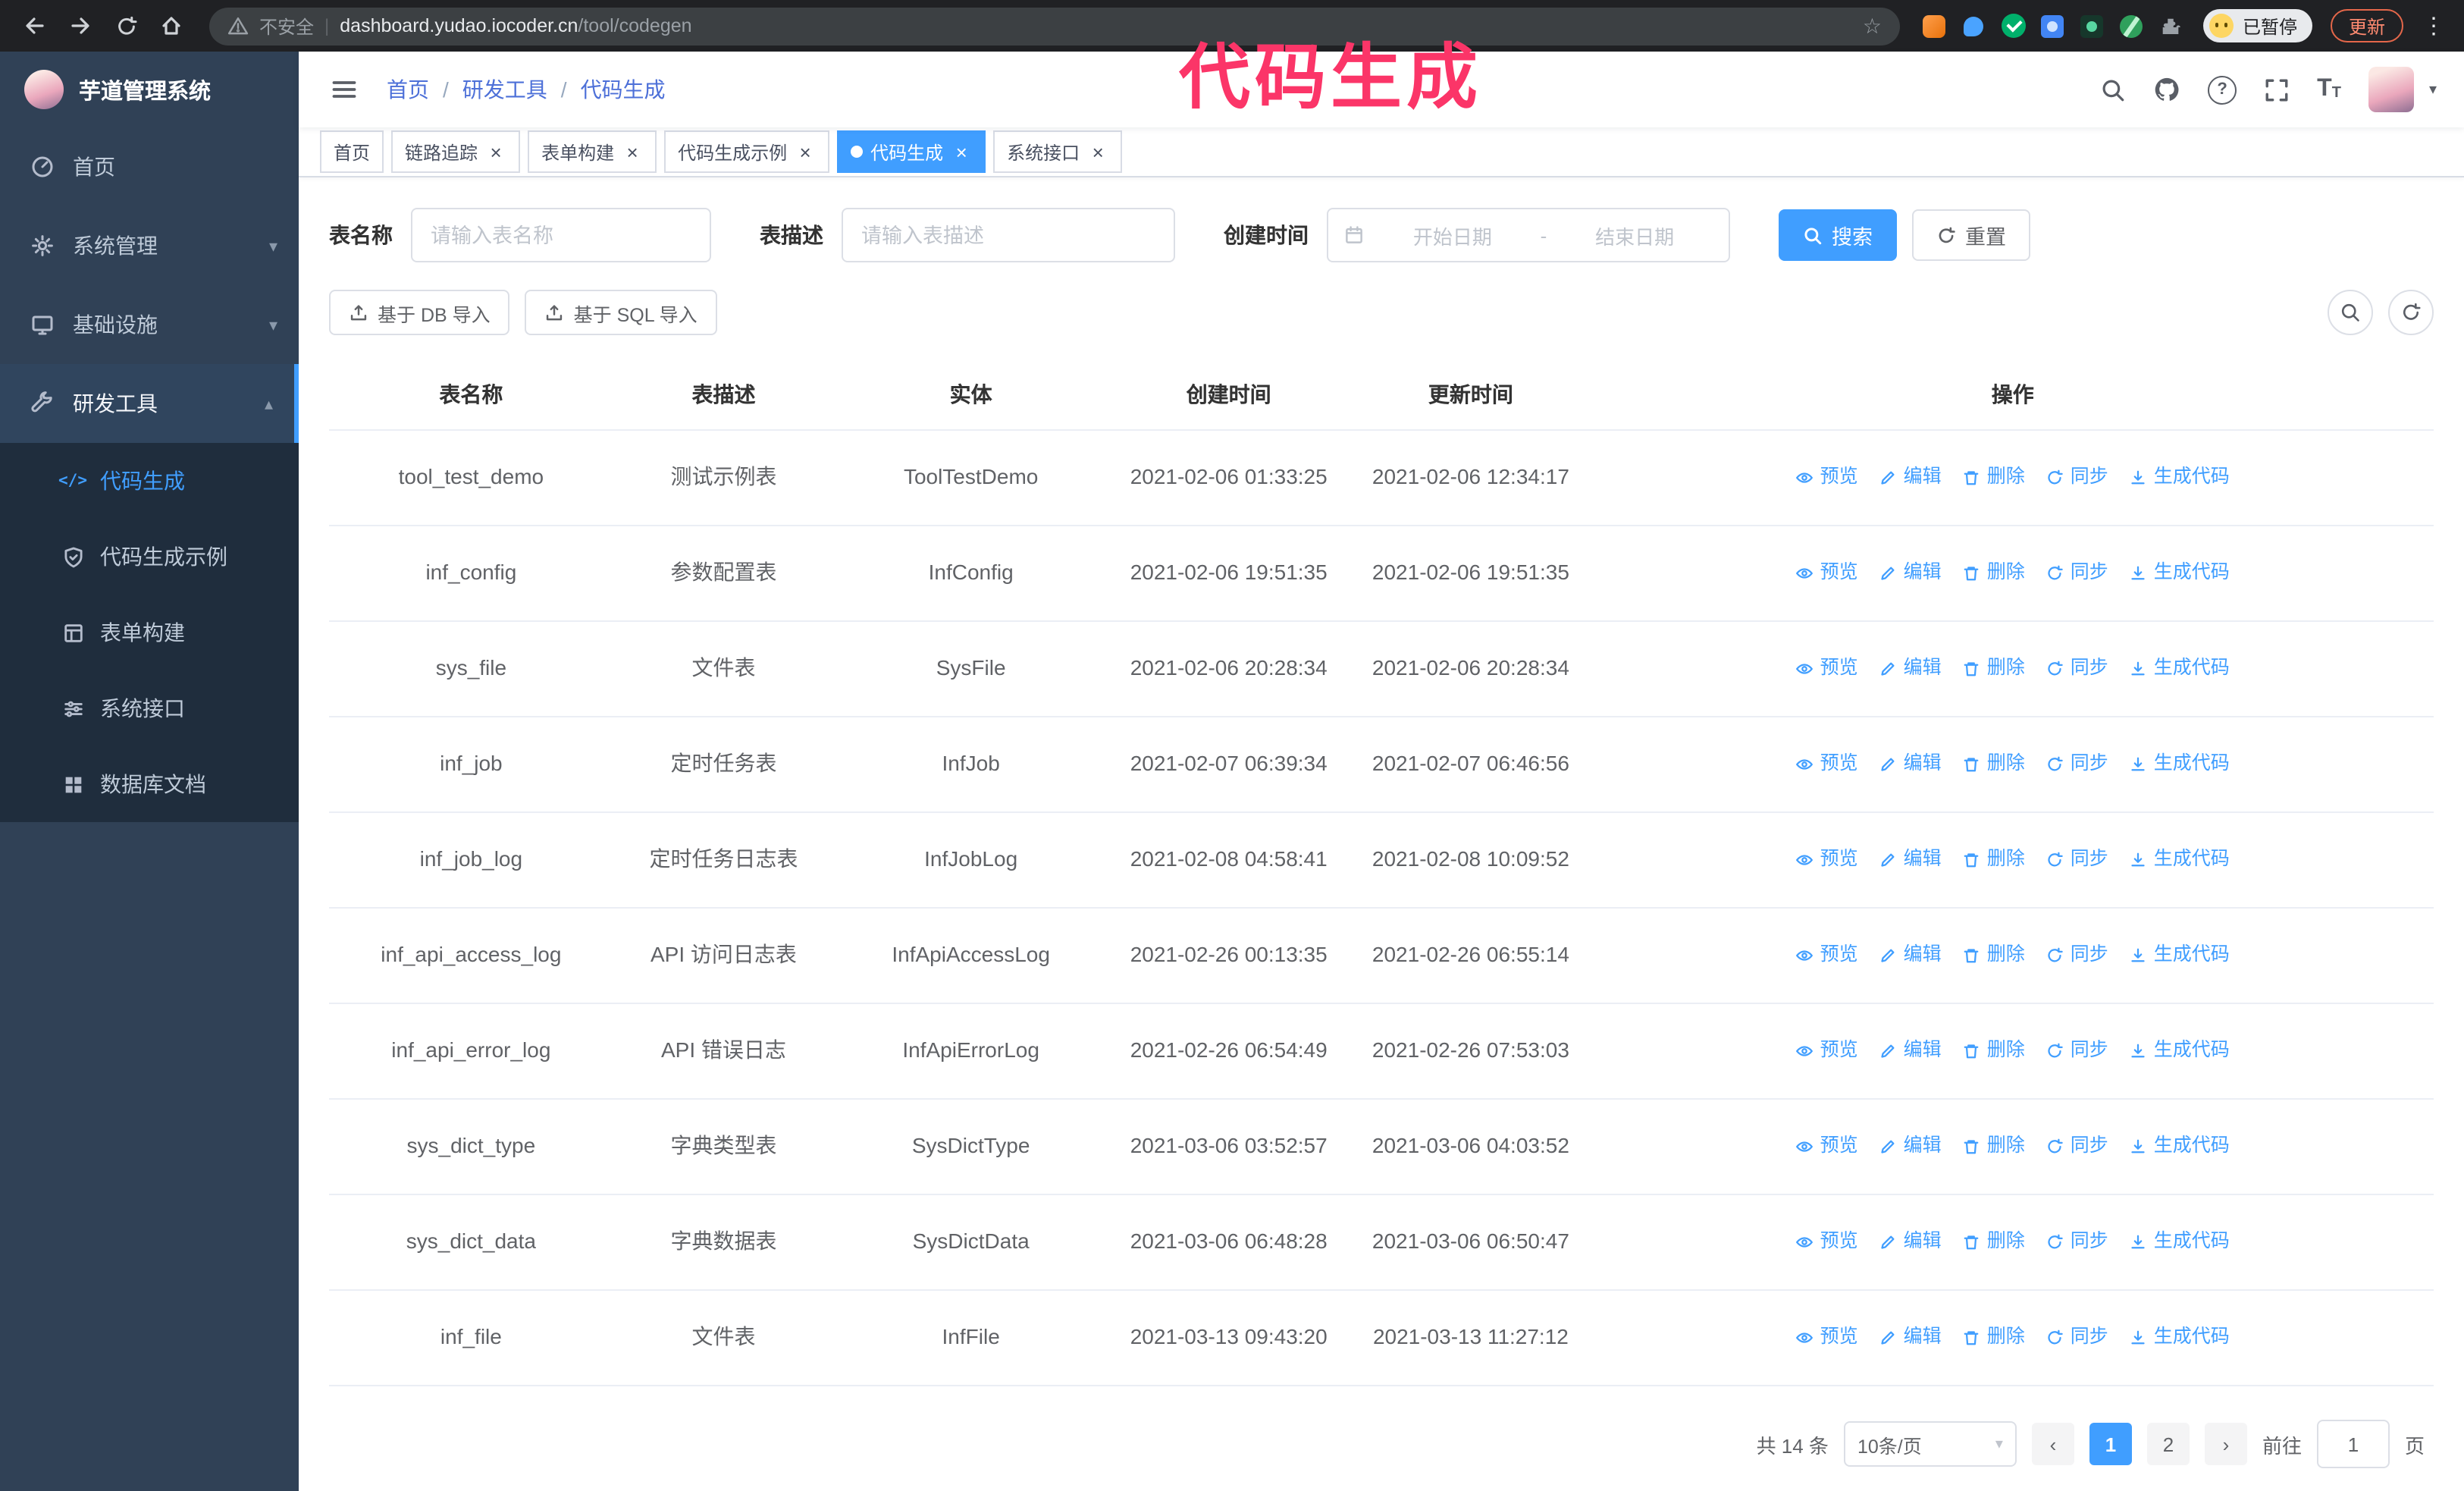  What do you see at coordinates (505, 89) in the screenshot?
I see `breadcrumb-devtools: 研发工具` at bounding box center [505, 89].